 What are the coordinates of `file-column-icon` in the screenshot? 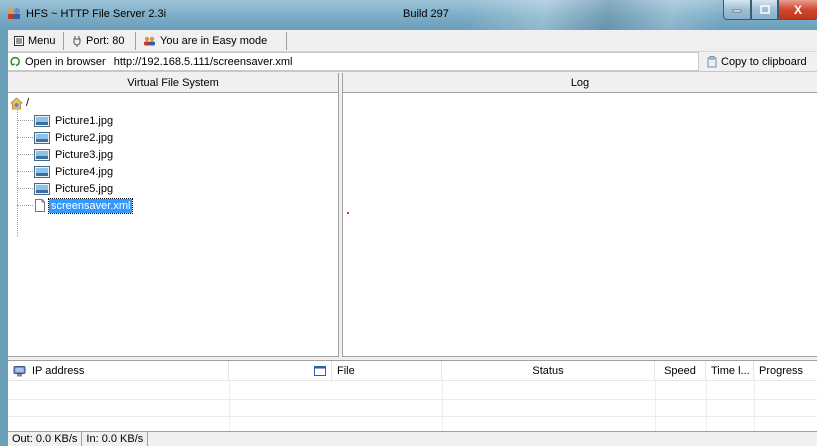 It's located at (320, 371).